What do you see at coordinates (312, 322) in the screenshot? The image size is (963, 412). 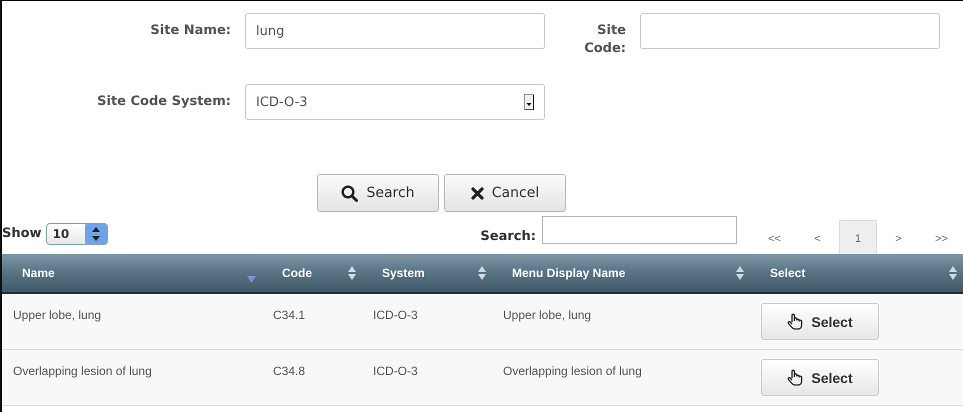 I see `table-cell: C34.1` at bounding box center [312, 322].